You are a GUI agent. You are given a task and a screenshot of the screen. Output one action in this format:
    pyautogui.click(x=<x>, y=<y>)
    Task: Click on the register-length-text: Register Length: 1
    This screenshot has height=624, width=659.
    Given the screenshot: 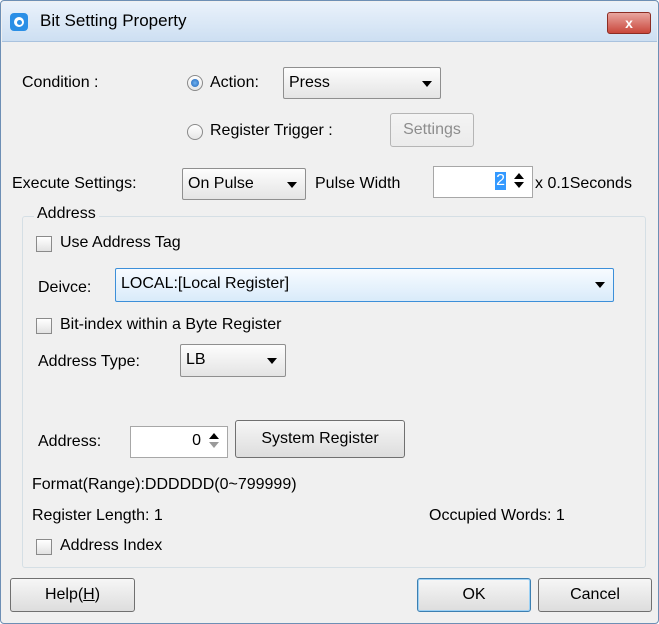 What is the action you would take?
    pyautogui.click(x=97, y=515)
    